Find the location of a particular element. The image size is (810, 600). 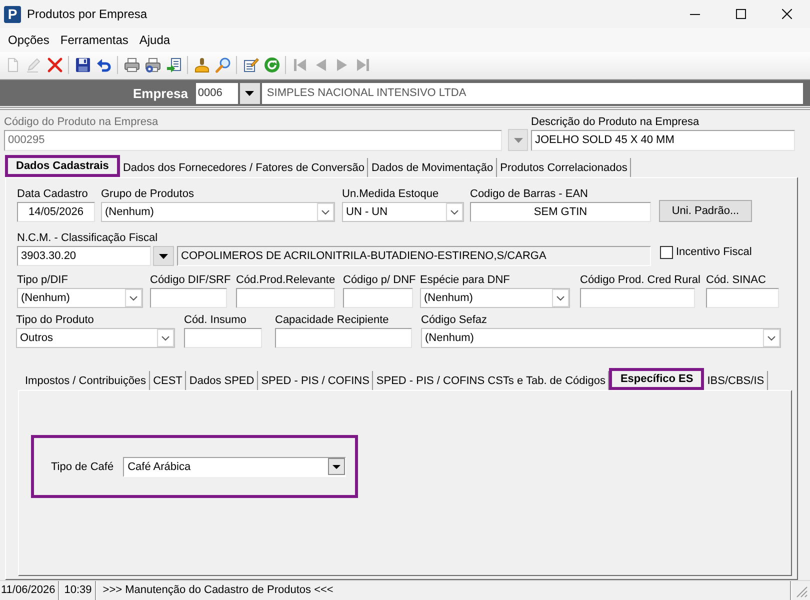

field-label: Código Sefaz is located at coordinates (454, 320).